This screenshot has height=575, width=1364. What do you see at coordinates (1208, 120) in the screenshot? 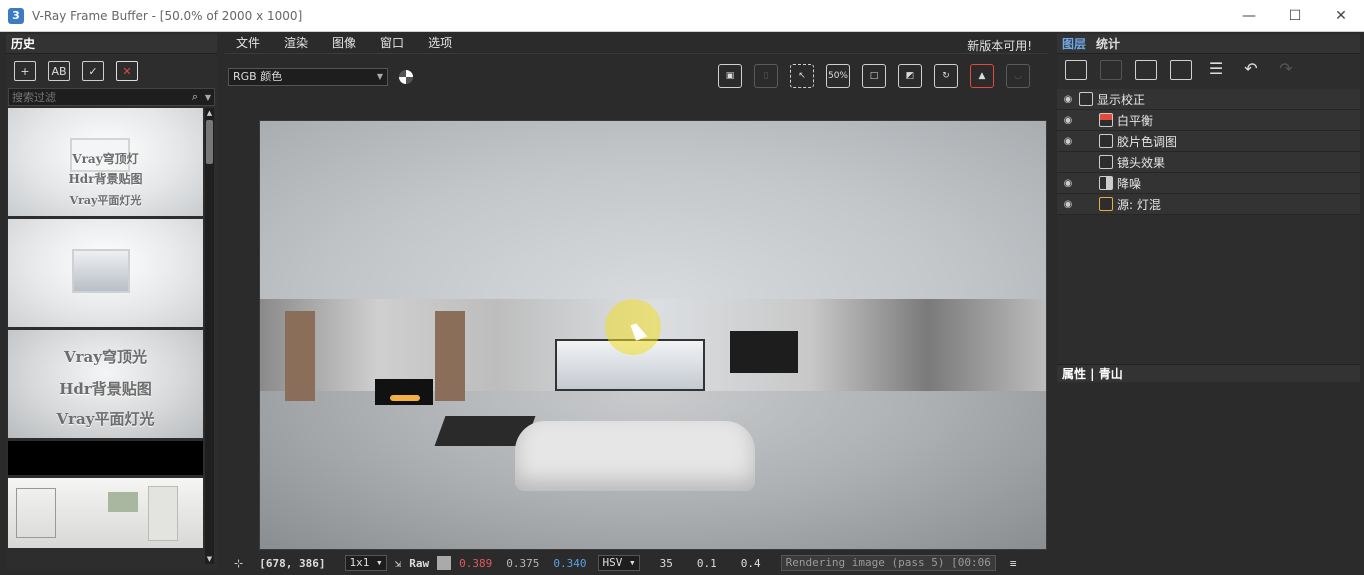
I see `layer-row: ◉ 白平衡` at bounding box center [1208, 120].